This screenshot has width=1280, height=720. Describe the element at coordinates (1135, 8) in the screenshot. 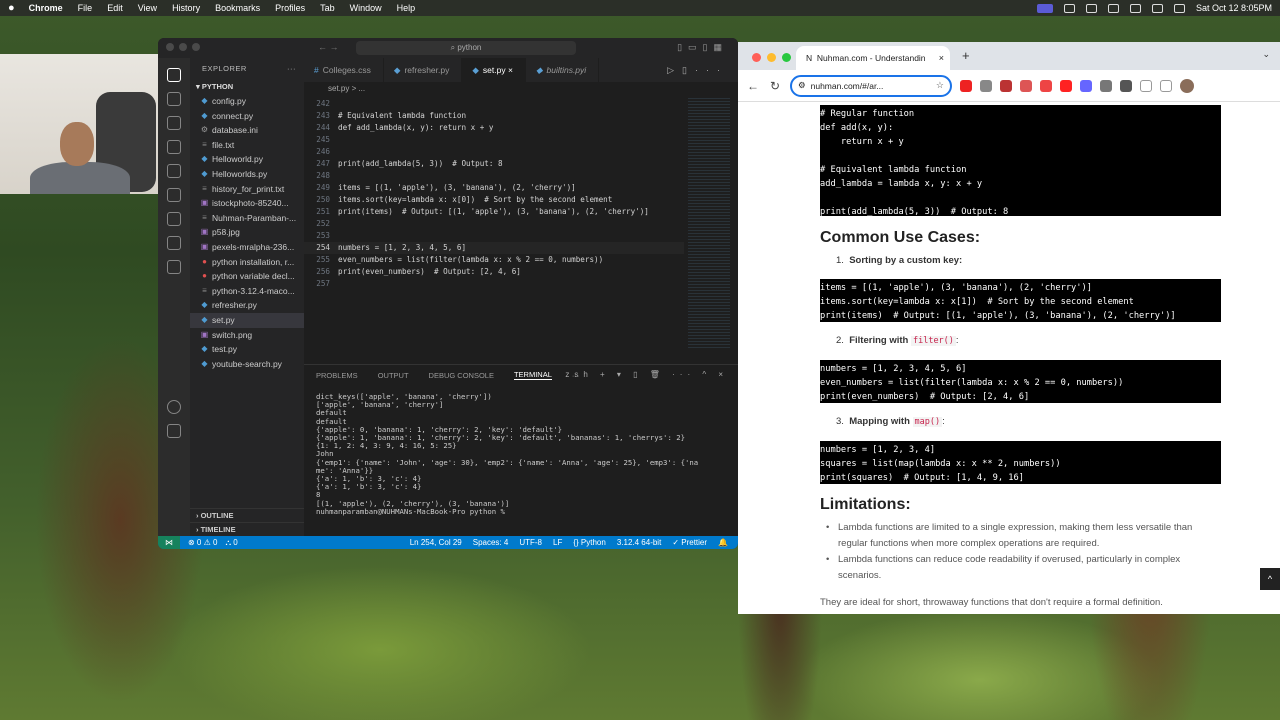

I see `wifi-icon` at that location.